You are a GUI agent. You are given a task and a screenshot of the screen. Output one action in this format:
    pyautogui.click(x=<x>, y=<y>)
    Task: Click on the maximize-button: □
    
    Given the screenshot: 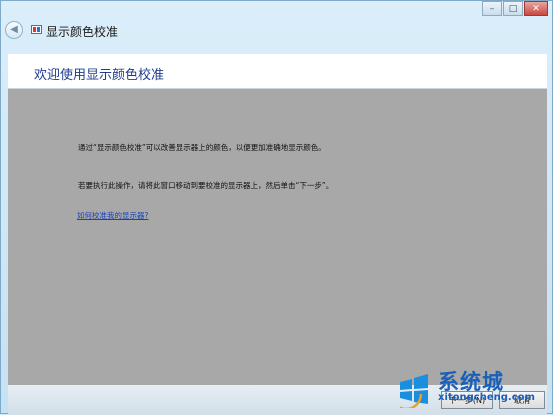 What is the action you would take?
    pyautogui.click(x=513, y=8)
    